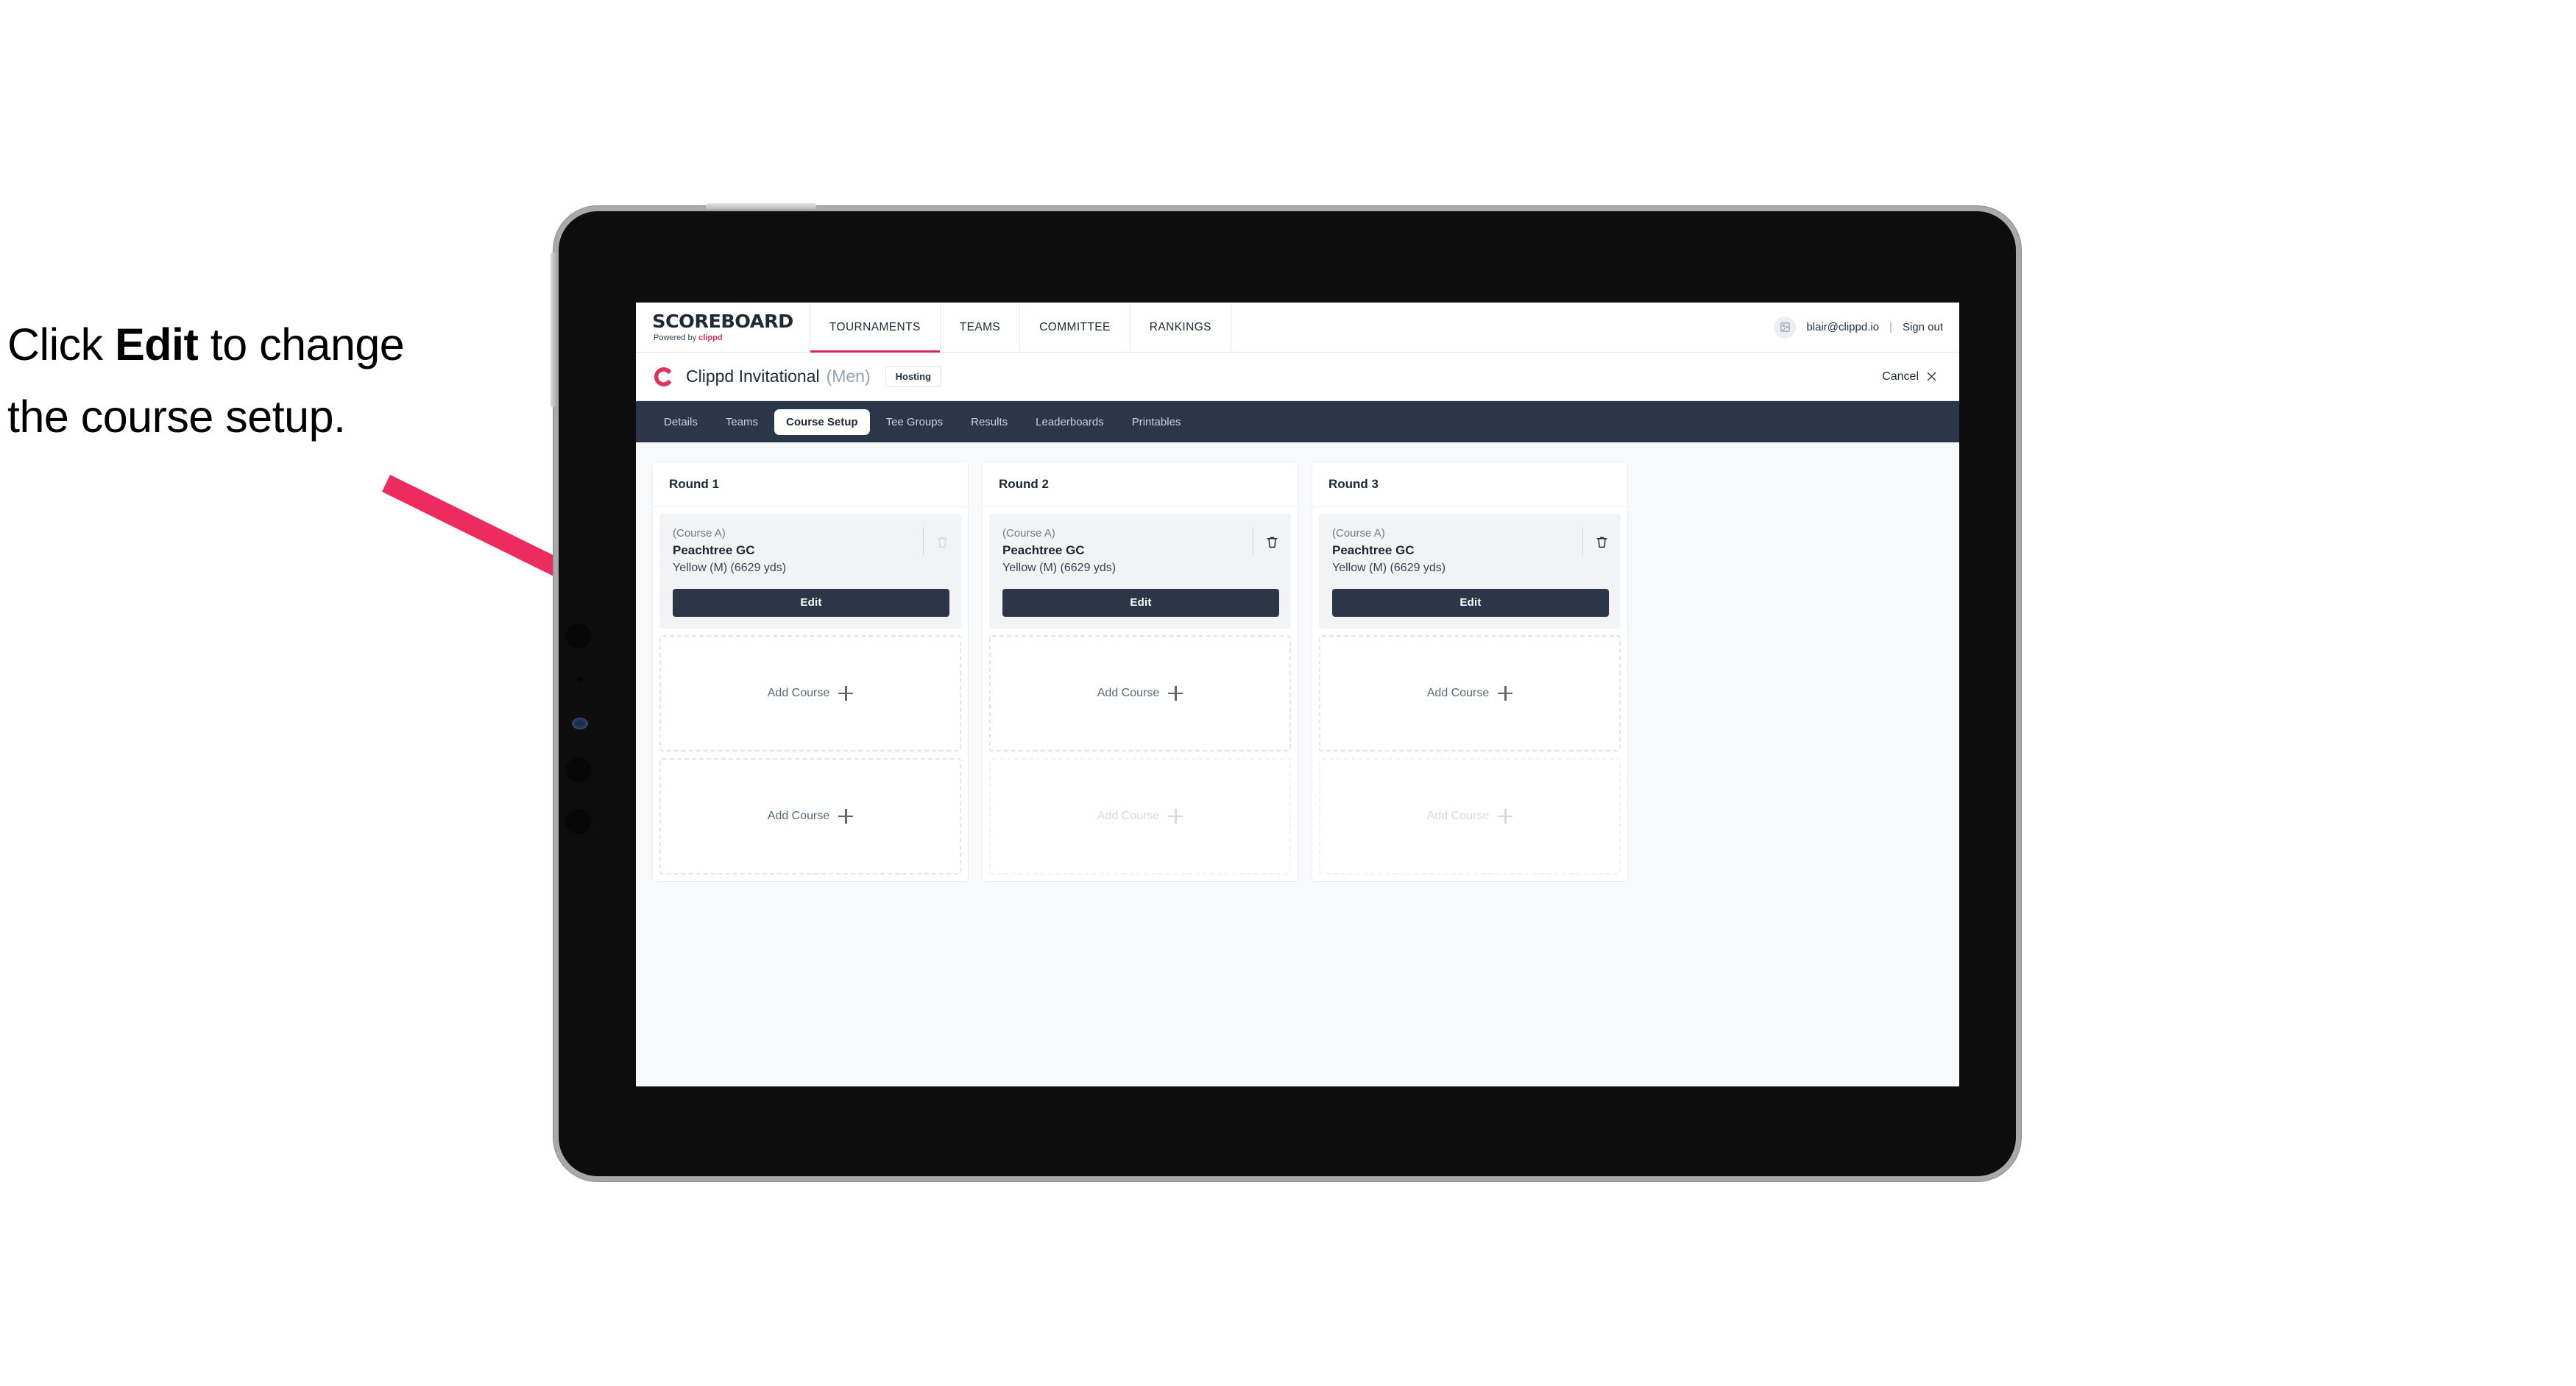 This screenshot has height=1386, width=2576. I want to click on instruction-annotation: Click Edit to change the course setup., so click(213, 381).